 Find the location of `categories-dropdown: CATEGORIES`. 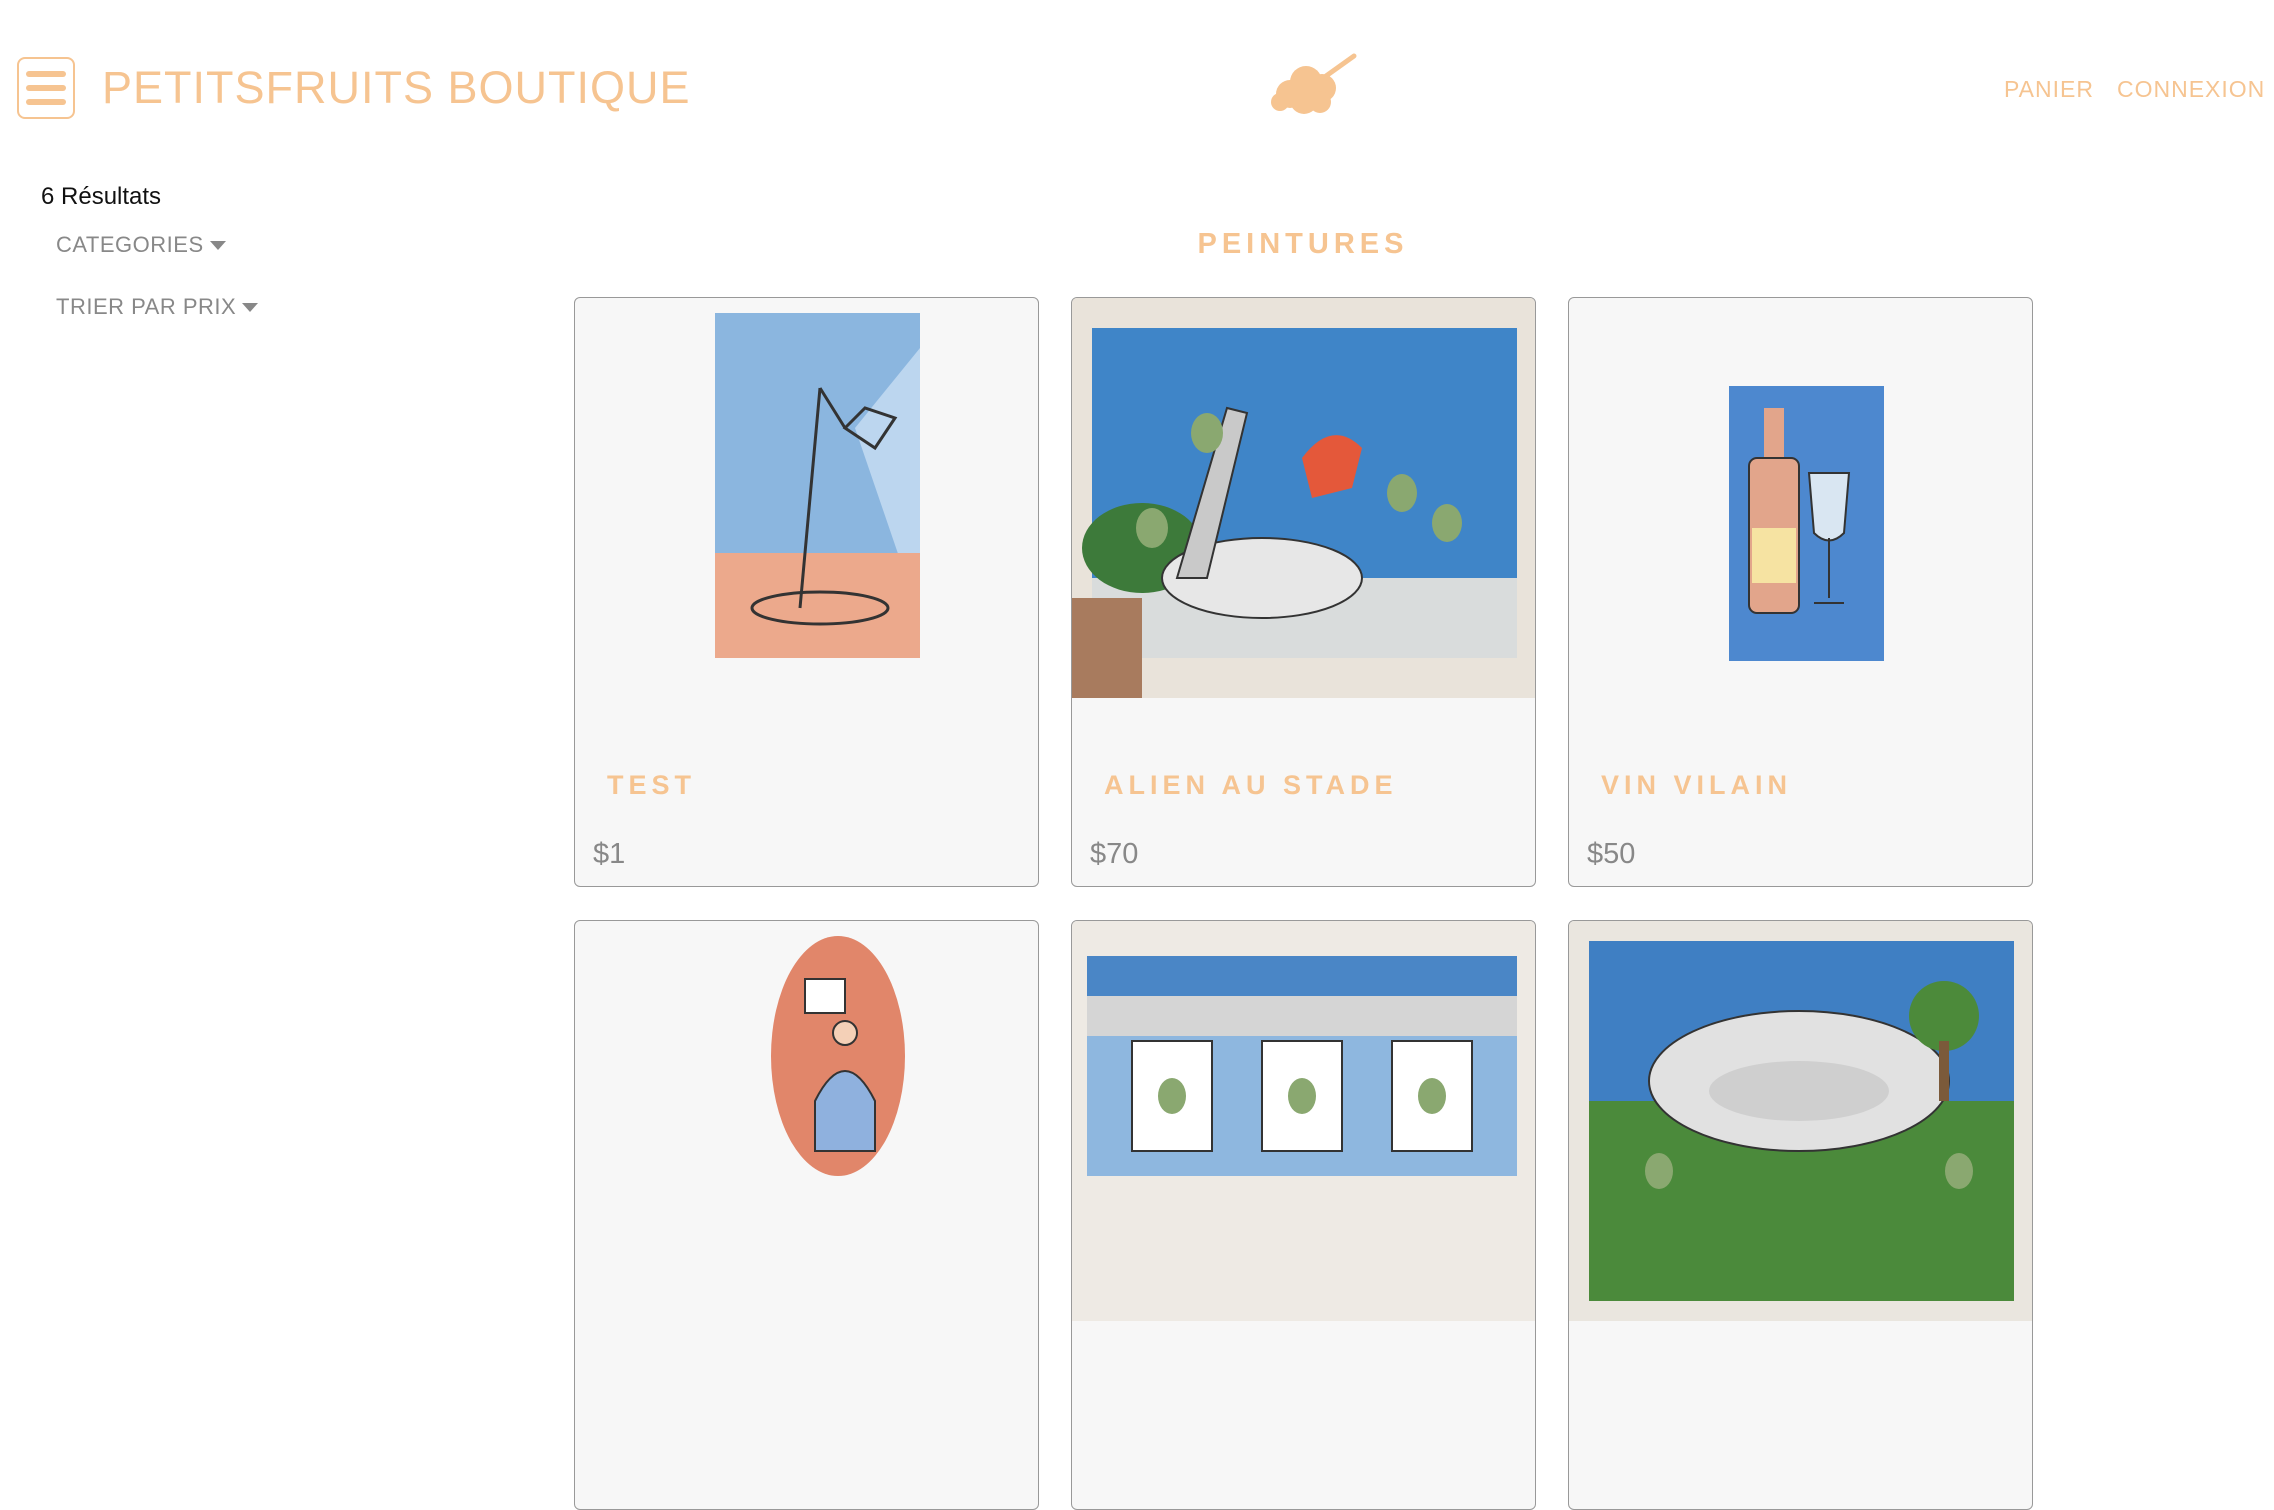

categories-dropdown: CATEGORIES is located at coordinates (141, 245).